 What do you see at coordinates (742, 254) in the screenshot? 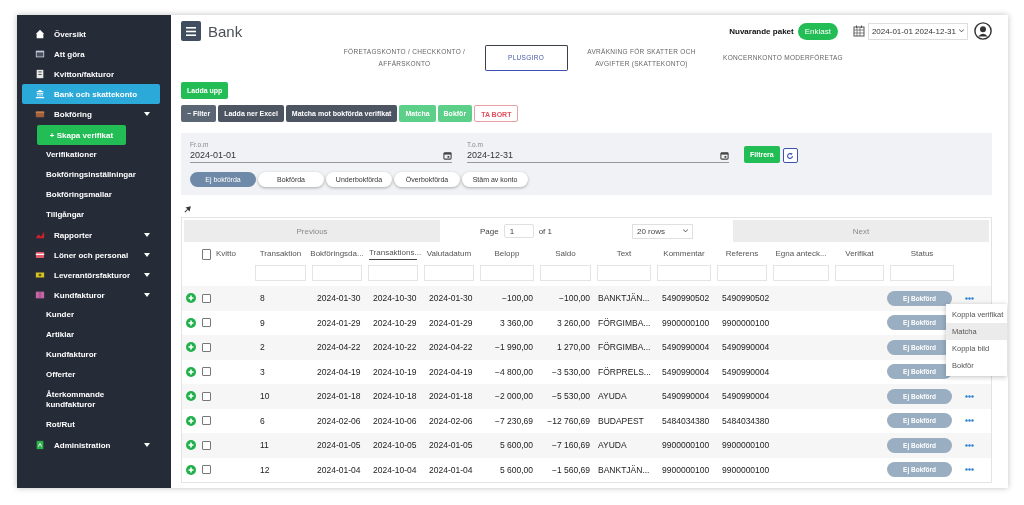
I see `column-header: Referens` at bounding box center [742, 254].